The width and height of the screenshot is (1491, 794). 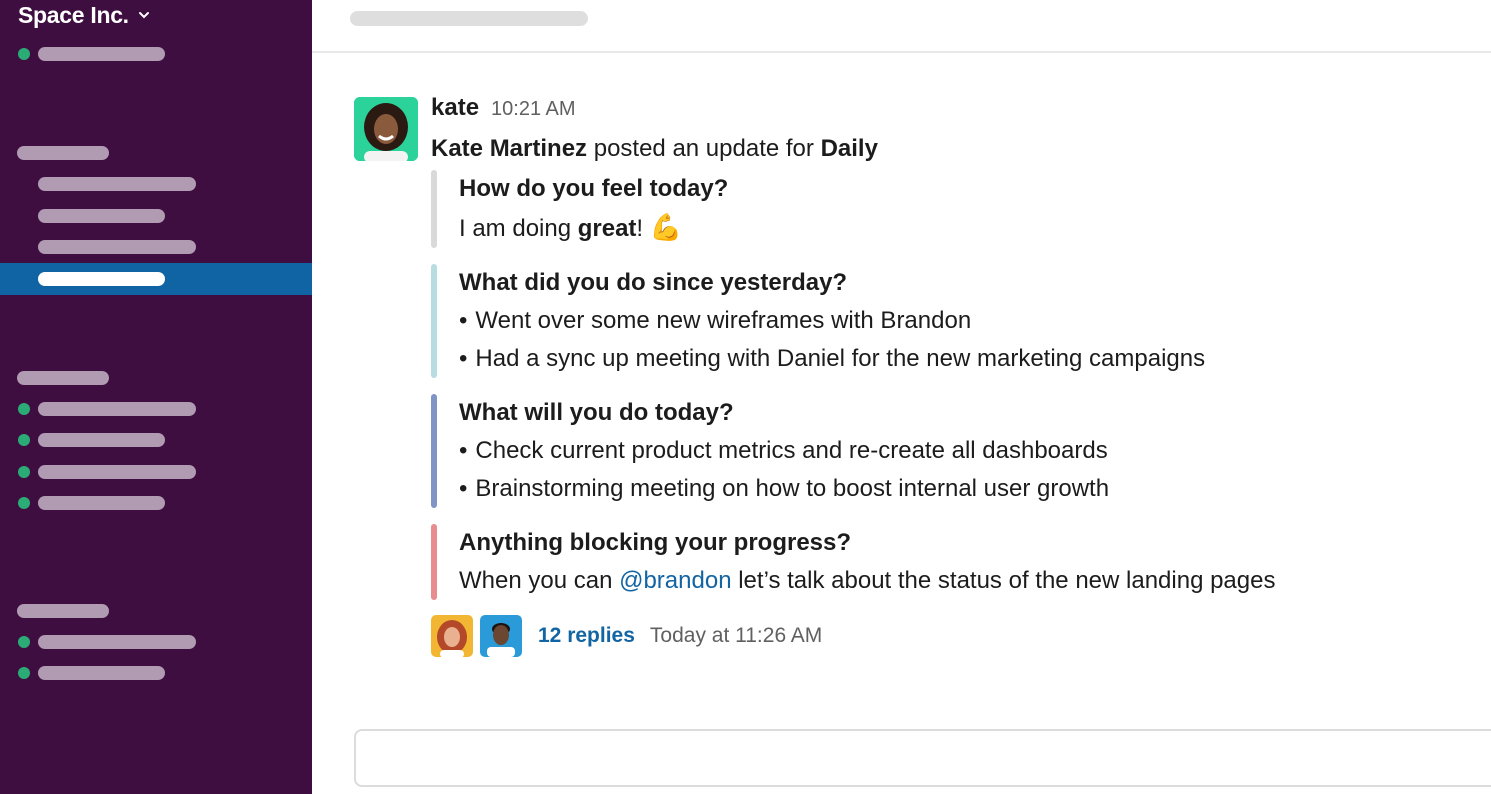 What do you see at coordinates (675, 580) in the screenshot?
I see `user-mention-link: @brandon` at bounding box center [675, 580].